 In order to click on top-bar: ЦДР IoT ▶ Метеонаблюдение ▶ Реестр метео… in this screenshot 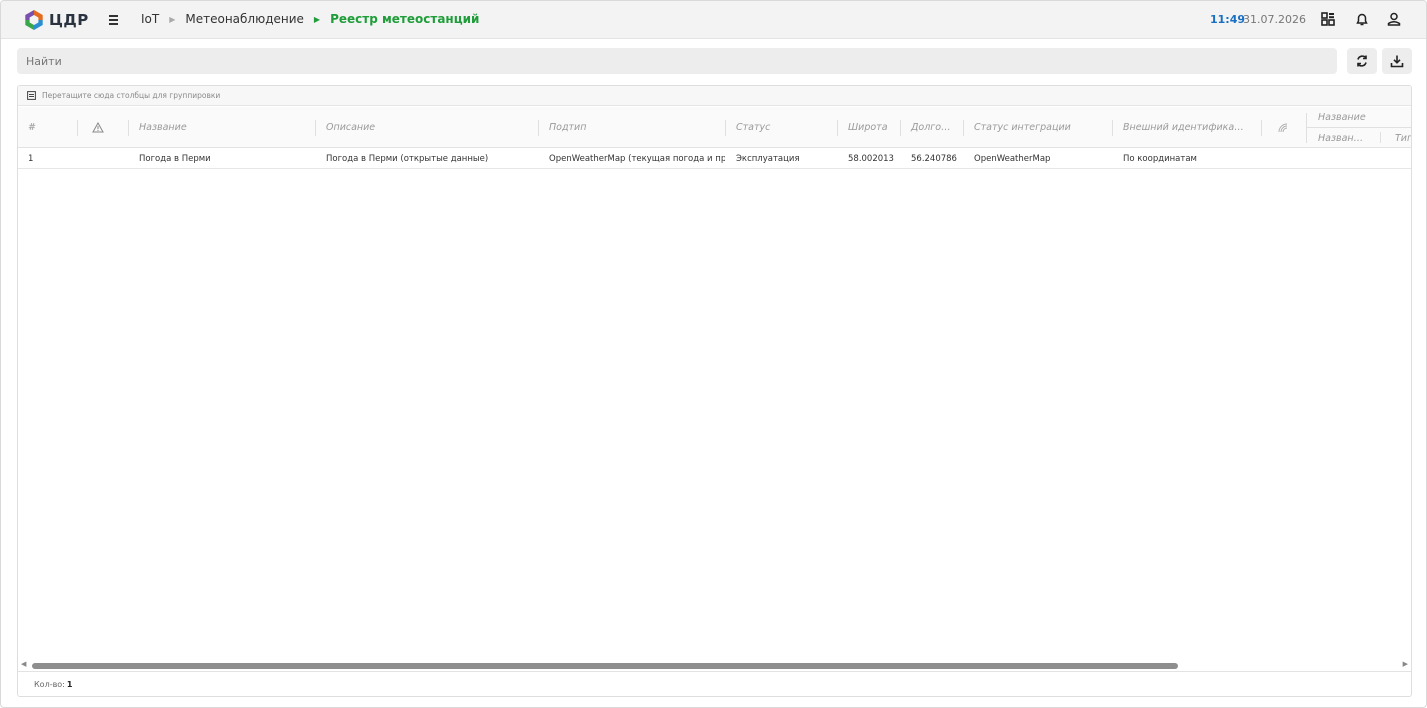, I will do `click(713, 20)`.